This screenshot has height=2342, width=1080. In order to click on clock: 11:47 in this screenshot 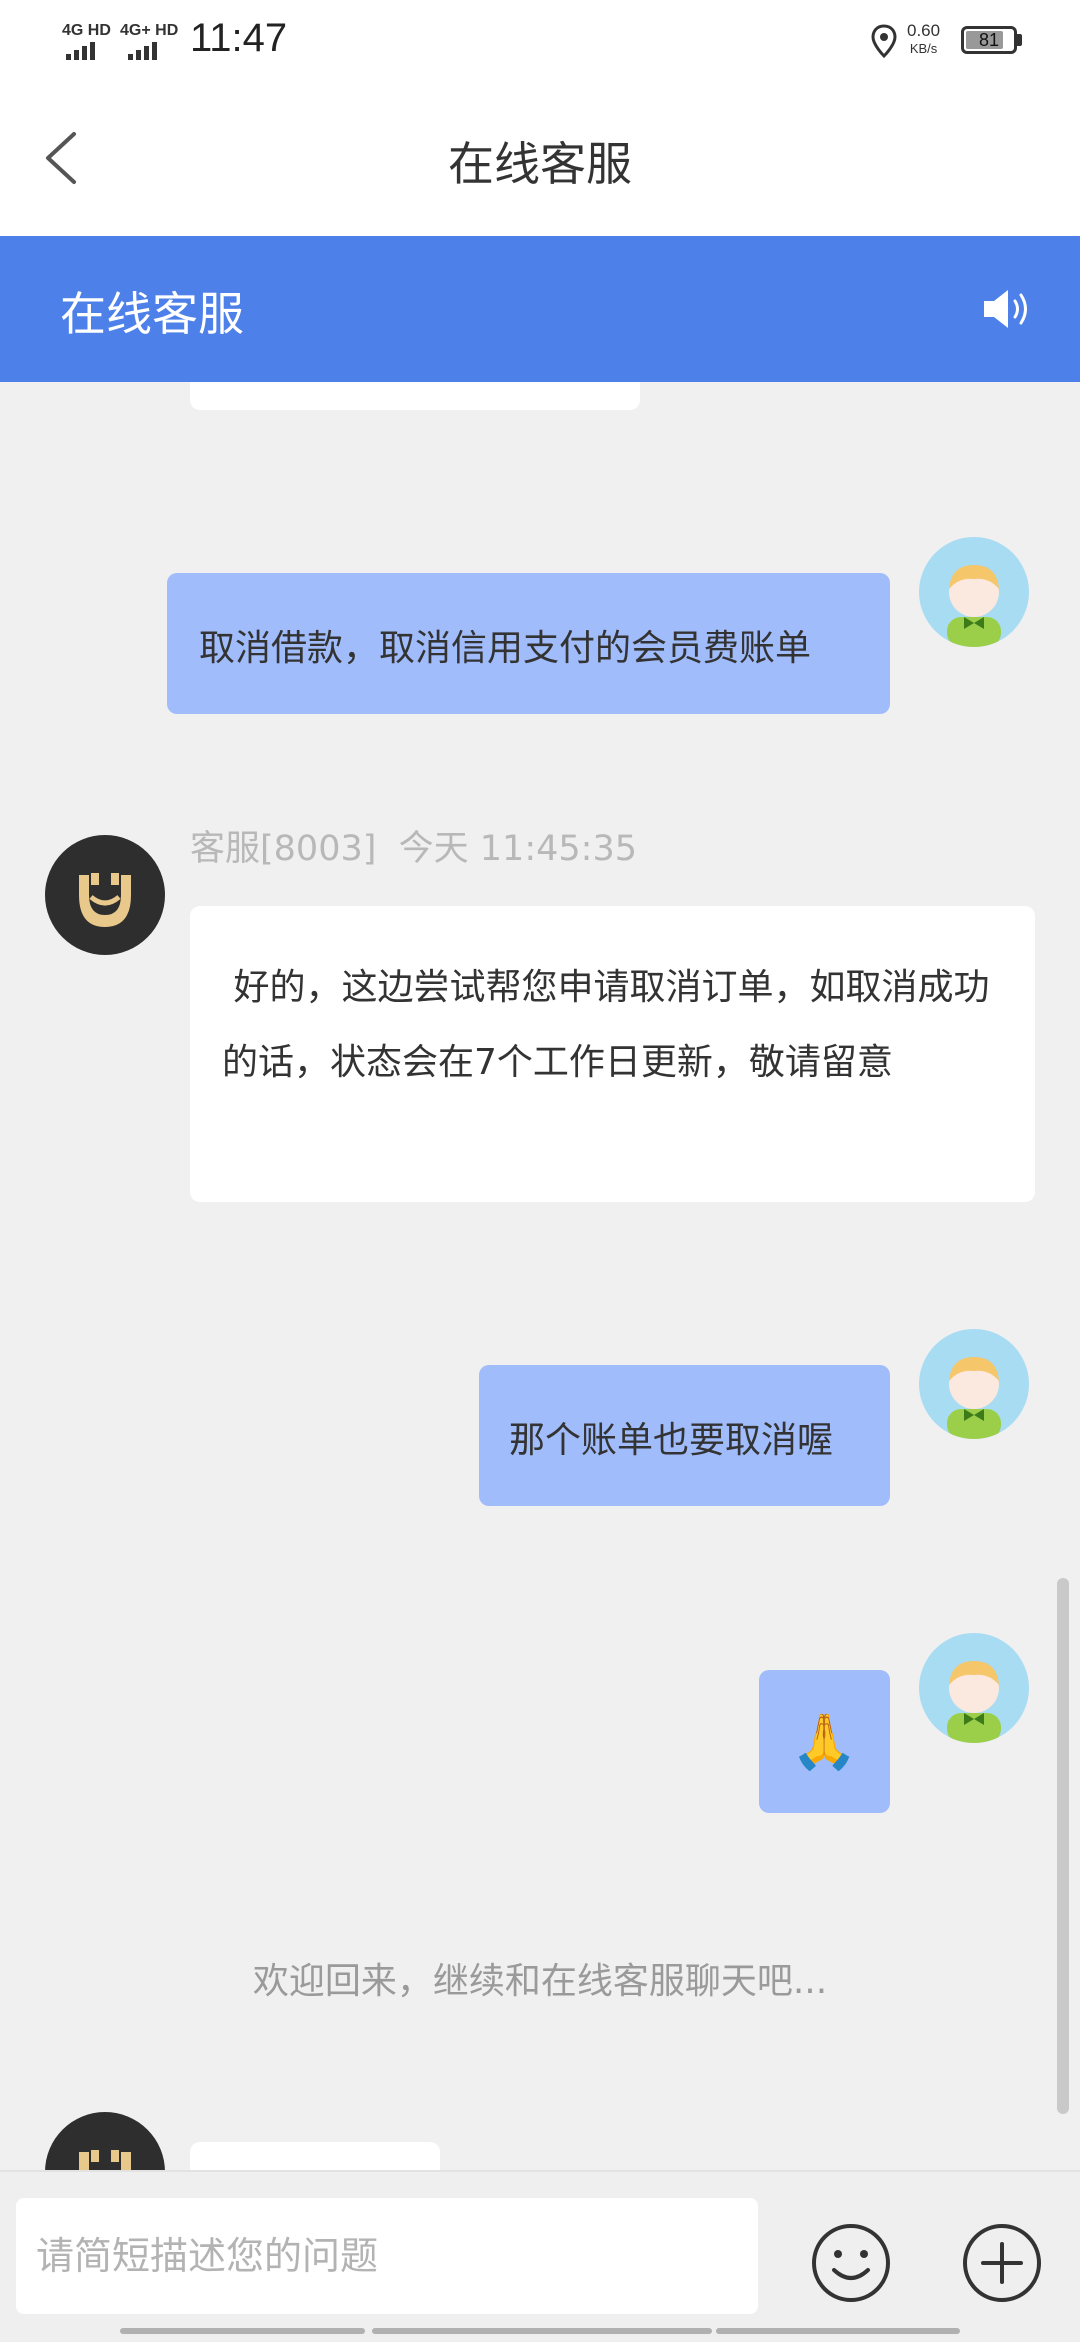, I will do `click(239, 38)`.